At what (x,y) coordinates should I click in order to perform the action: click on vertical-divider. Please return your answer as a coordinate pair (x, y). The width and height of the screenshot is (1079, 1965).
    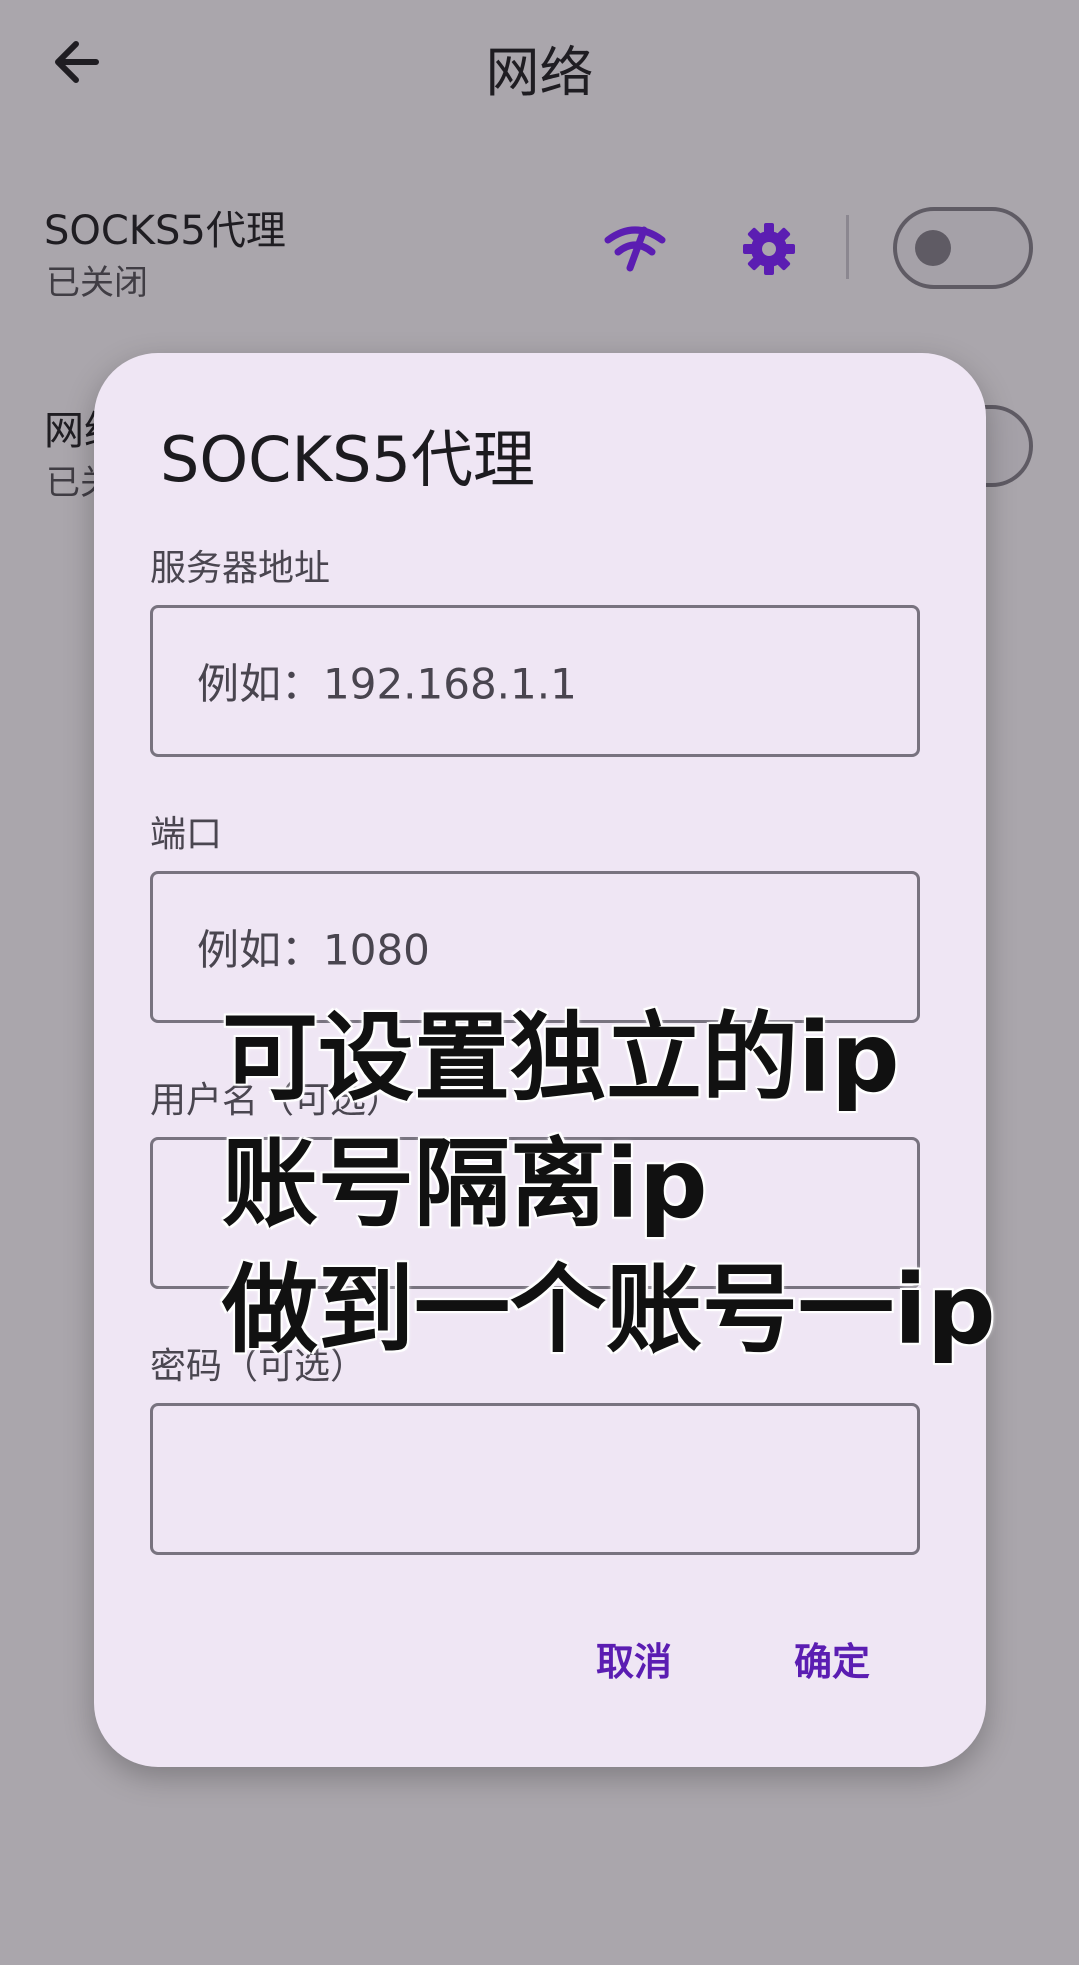
    Looking at the image, I should click on (847, 247).